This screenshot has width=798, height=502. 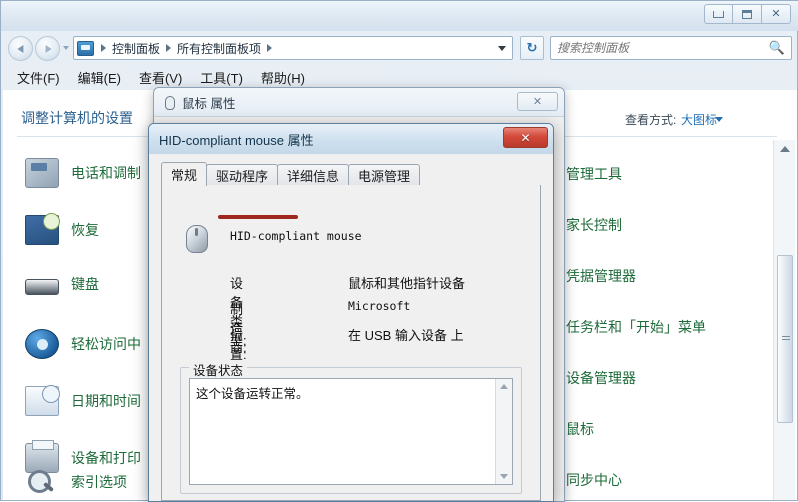 I want to click on breadcrumb-item-0: 控制面板, so click(x=136, y=48).